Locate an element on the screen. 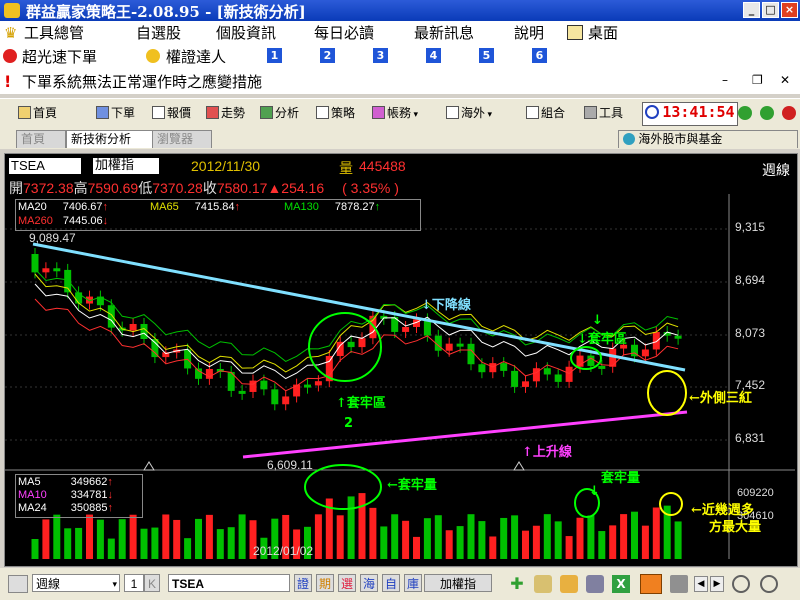 The height and width of the screenshot is (600, 800). toolbar-trend: 走勢 is located at coordinates (225, 113).